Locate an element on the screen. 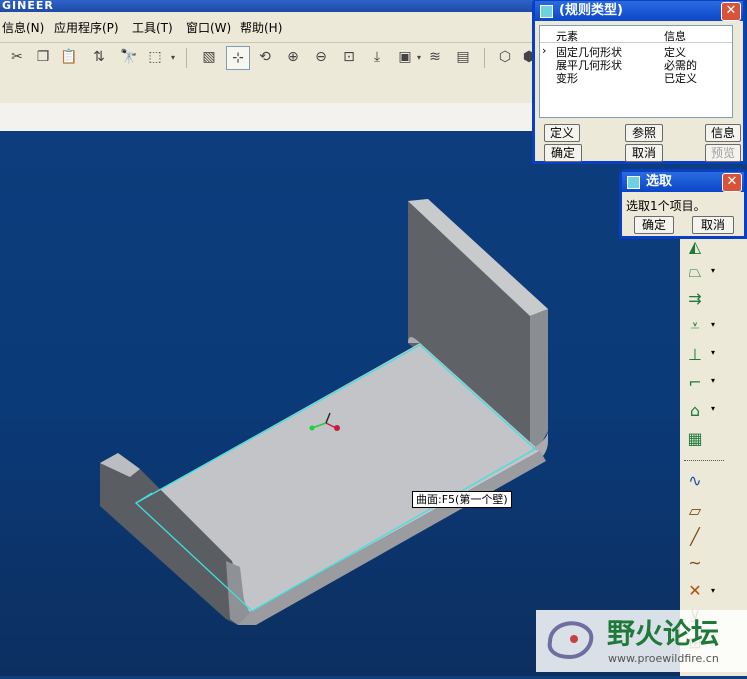  watermark-text: 野火论坛 is located at coordinates (663, 633).